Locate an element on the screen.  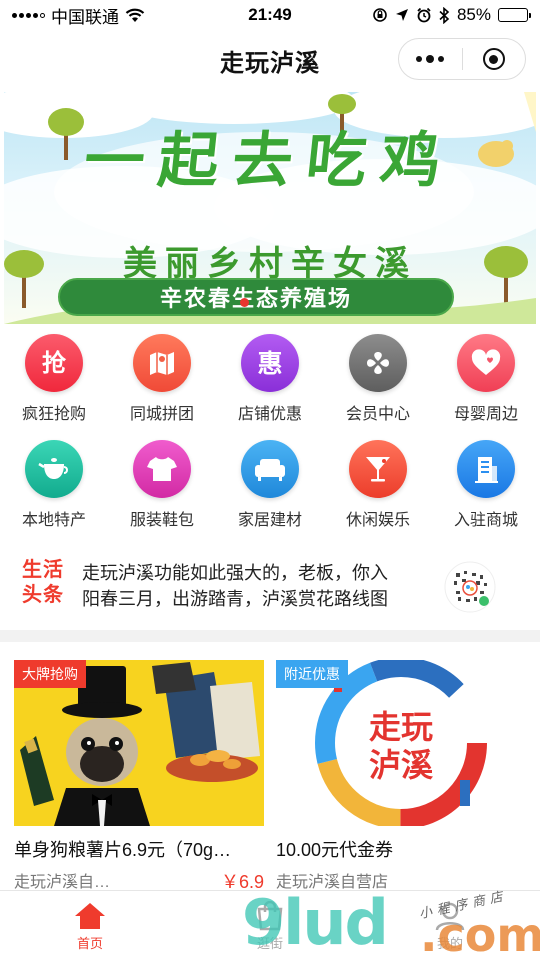
bottom-tab-bar: 首页 逛街 我的 is located at coordinates (270, 925).